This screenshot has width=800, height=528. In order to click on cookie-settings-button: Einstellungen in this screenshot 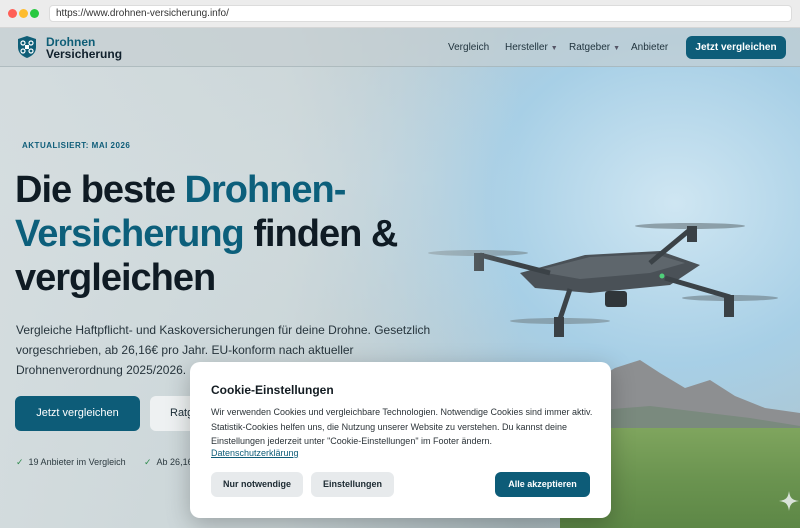, I will do `click(352, 484)`.